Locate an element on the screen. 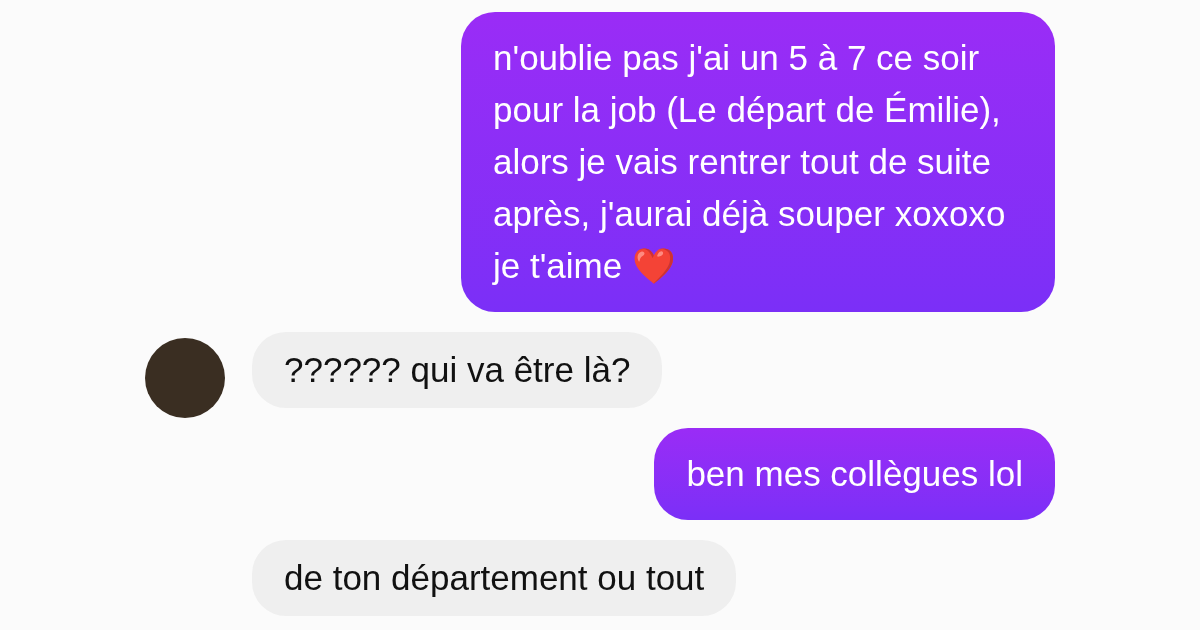 This screenshot has width=1200, height=630. received-message-bubble: de ton département ou tout is located at coordinates (494, 578).